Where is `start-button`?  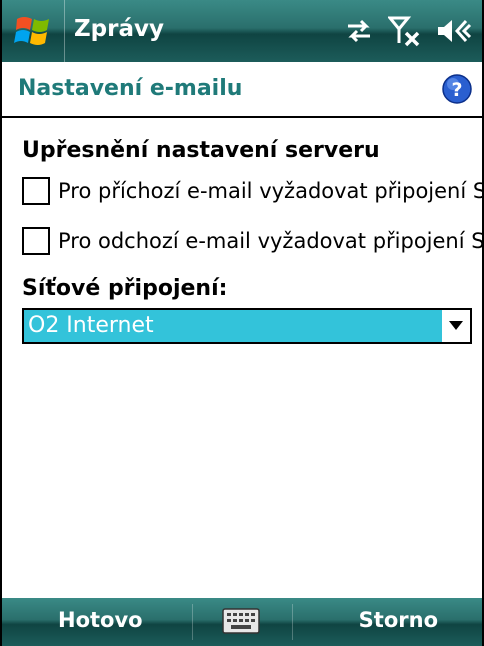
start-button is located at coordinates (33, 31).